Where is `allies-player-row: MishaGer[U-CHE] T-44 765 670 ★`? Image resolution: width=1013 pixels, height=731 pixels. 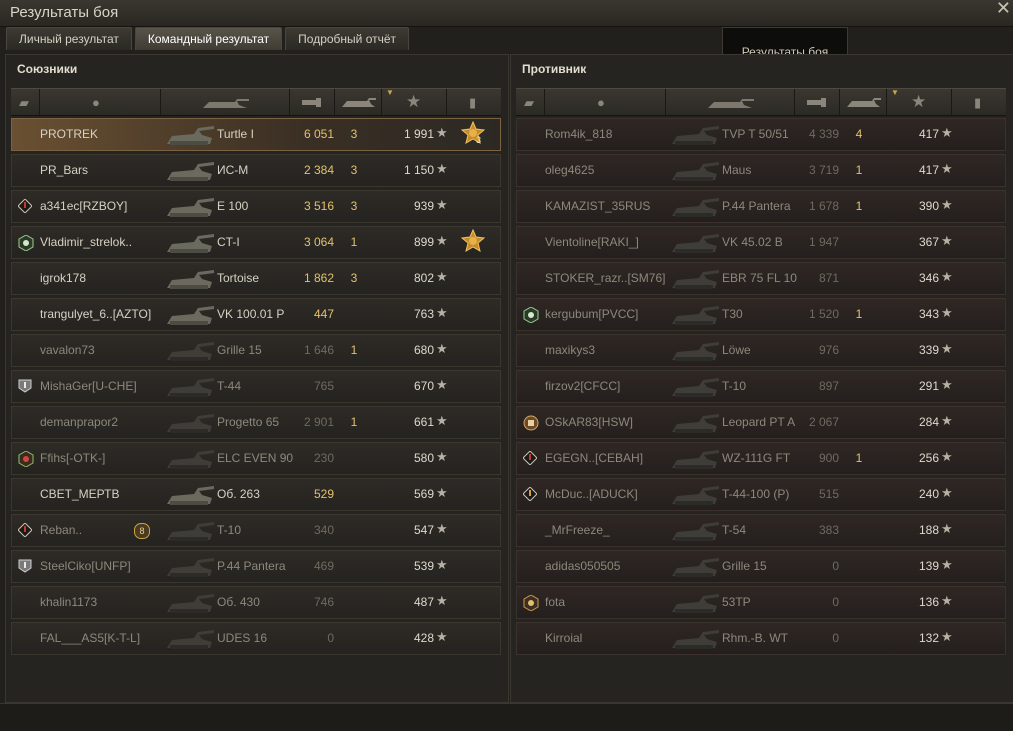
allies-player-row: MishaGer[U-CHE] T-44 765 670 ★ is located at coordinates (256, 386).